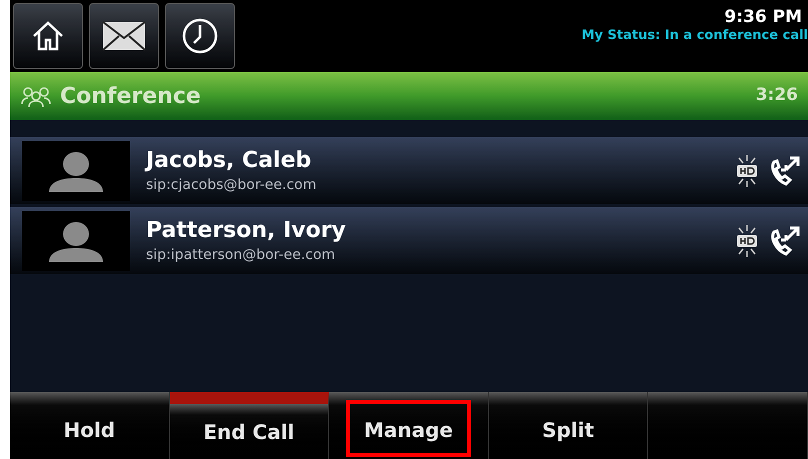 Image resolution: width=808 pixels, height=459 pixels. I want to click on home-icon, so click(48, 36).